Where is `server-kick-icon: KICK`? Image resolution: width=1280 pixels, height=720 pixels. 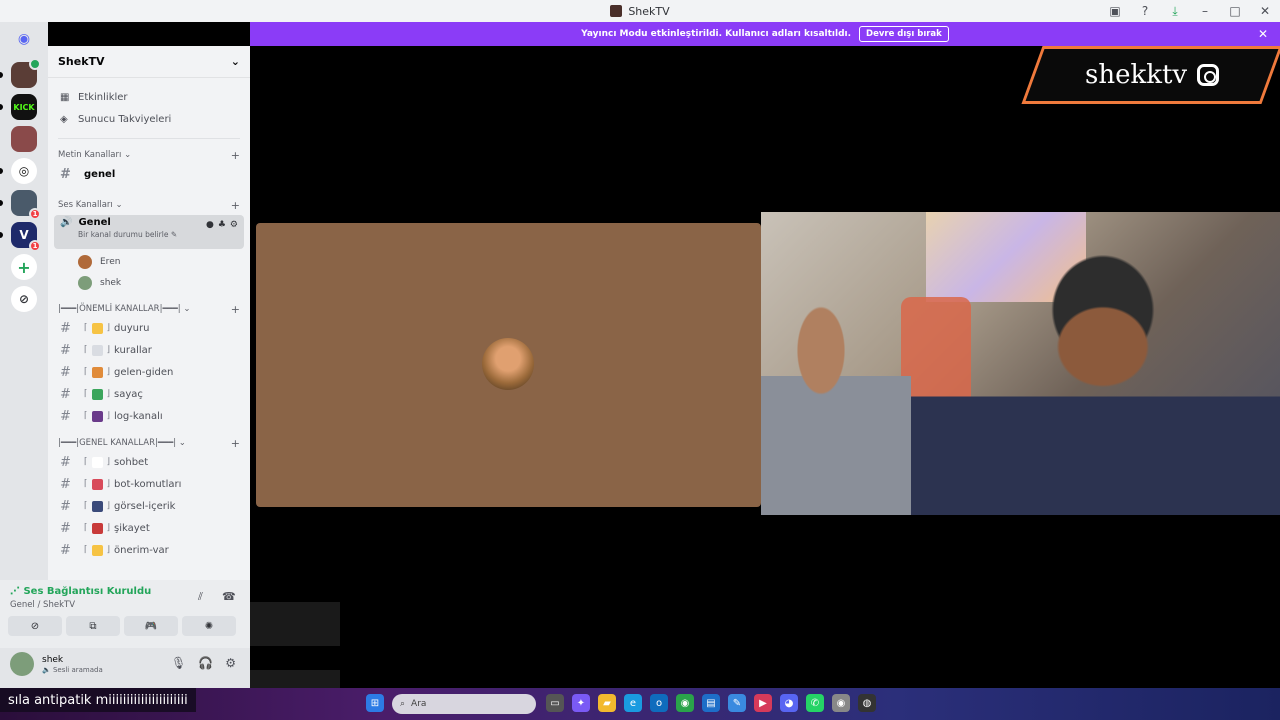 server-kick-icon: KICK is located at coordinates (24, 107).